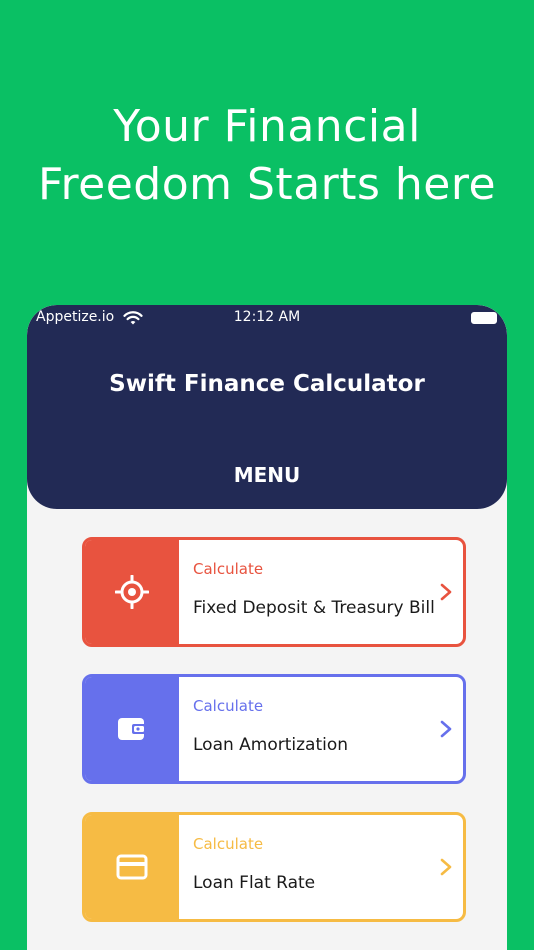  Describe the element at coordinates (267, 156) in the screenshot. I see `promo-headline: Your Financial Freedom Starts here` at that location.